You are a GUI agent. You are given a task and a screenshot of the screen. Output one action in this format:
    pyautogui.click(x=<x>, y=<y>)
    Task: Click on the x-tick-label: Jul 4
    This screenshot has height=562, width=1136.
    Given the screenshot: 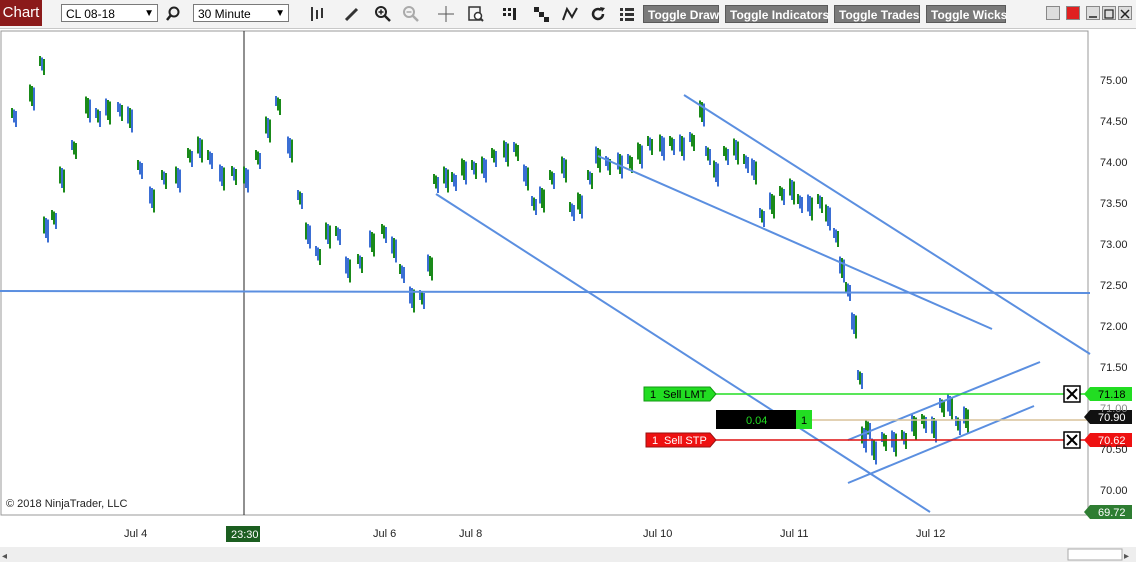 What is the action you would take?
    pyautogui.click(x=136, y=534)
    